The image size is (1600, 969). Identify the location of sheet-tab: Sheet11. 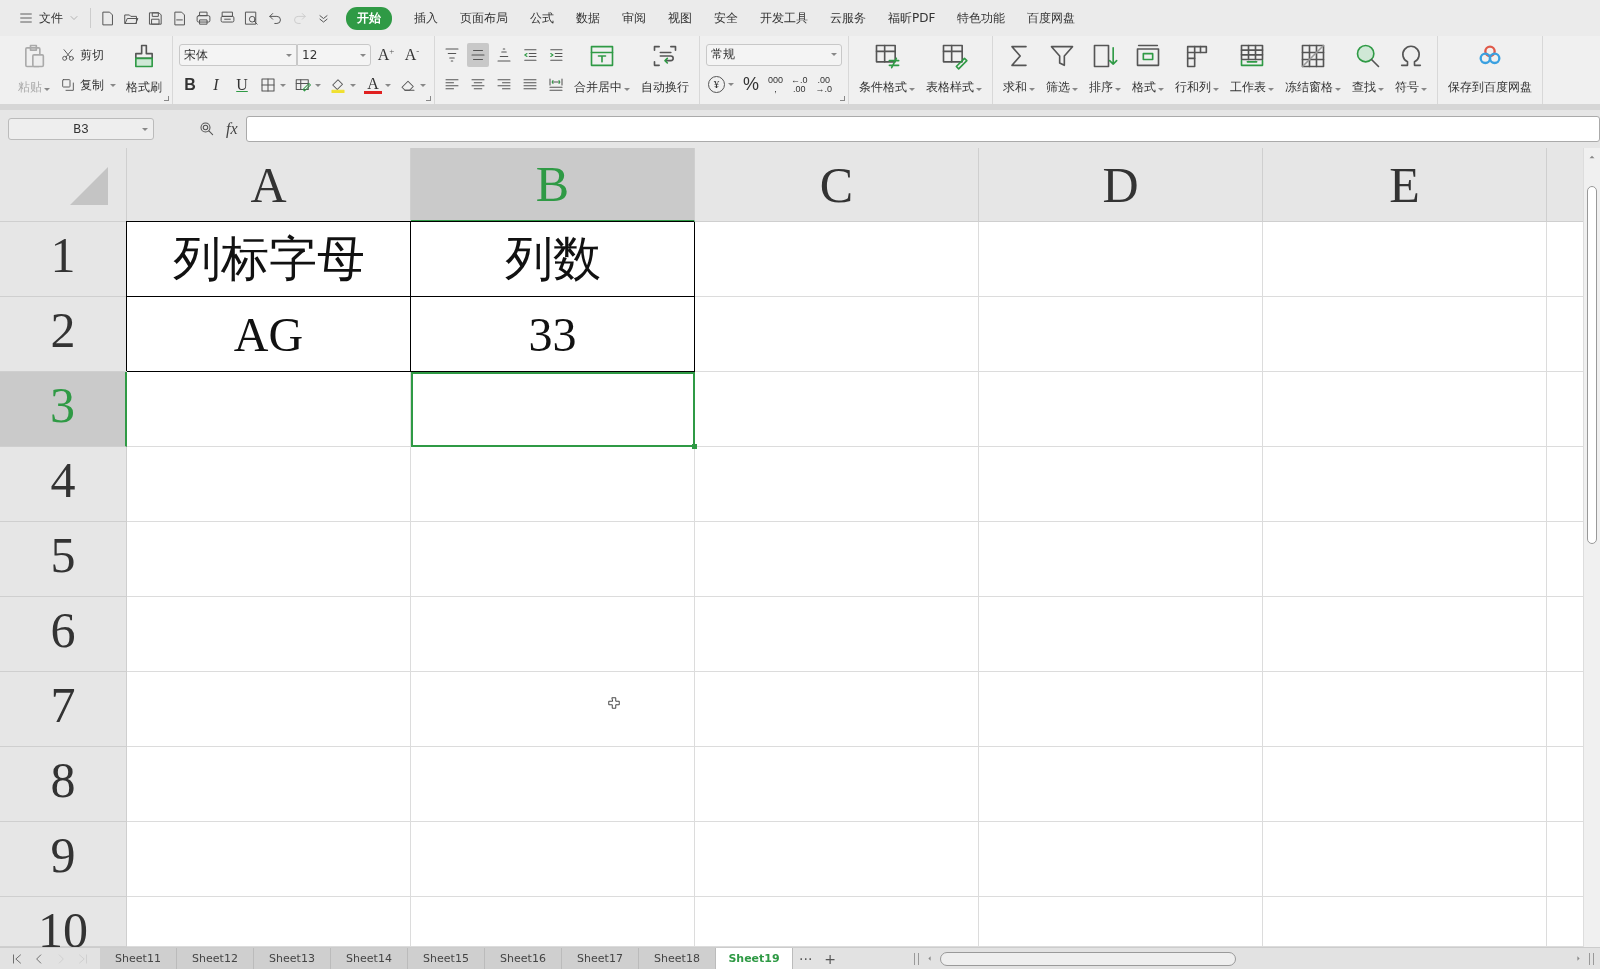
(138, 958).